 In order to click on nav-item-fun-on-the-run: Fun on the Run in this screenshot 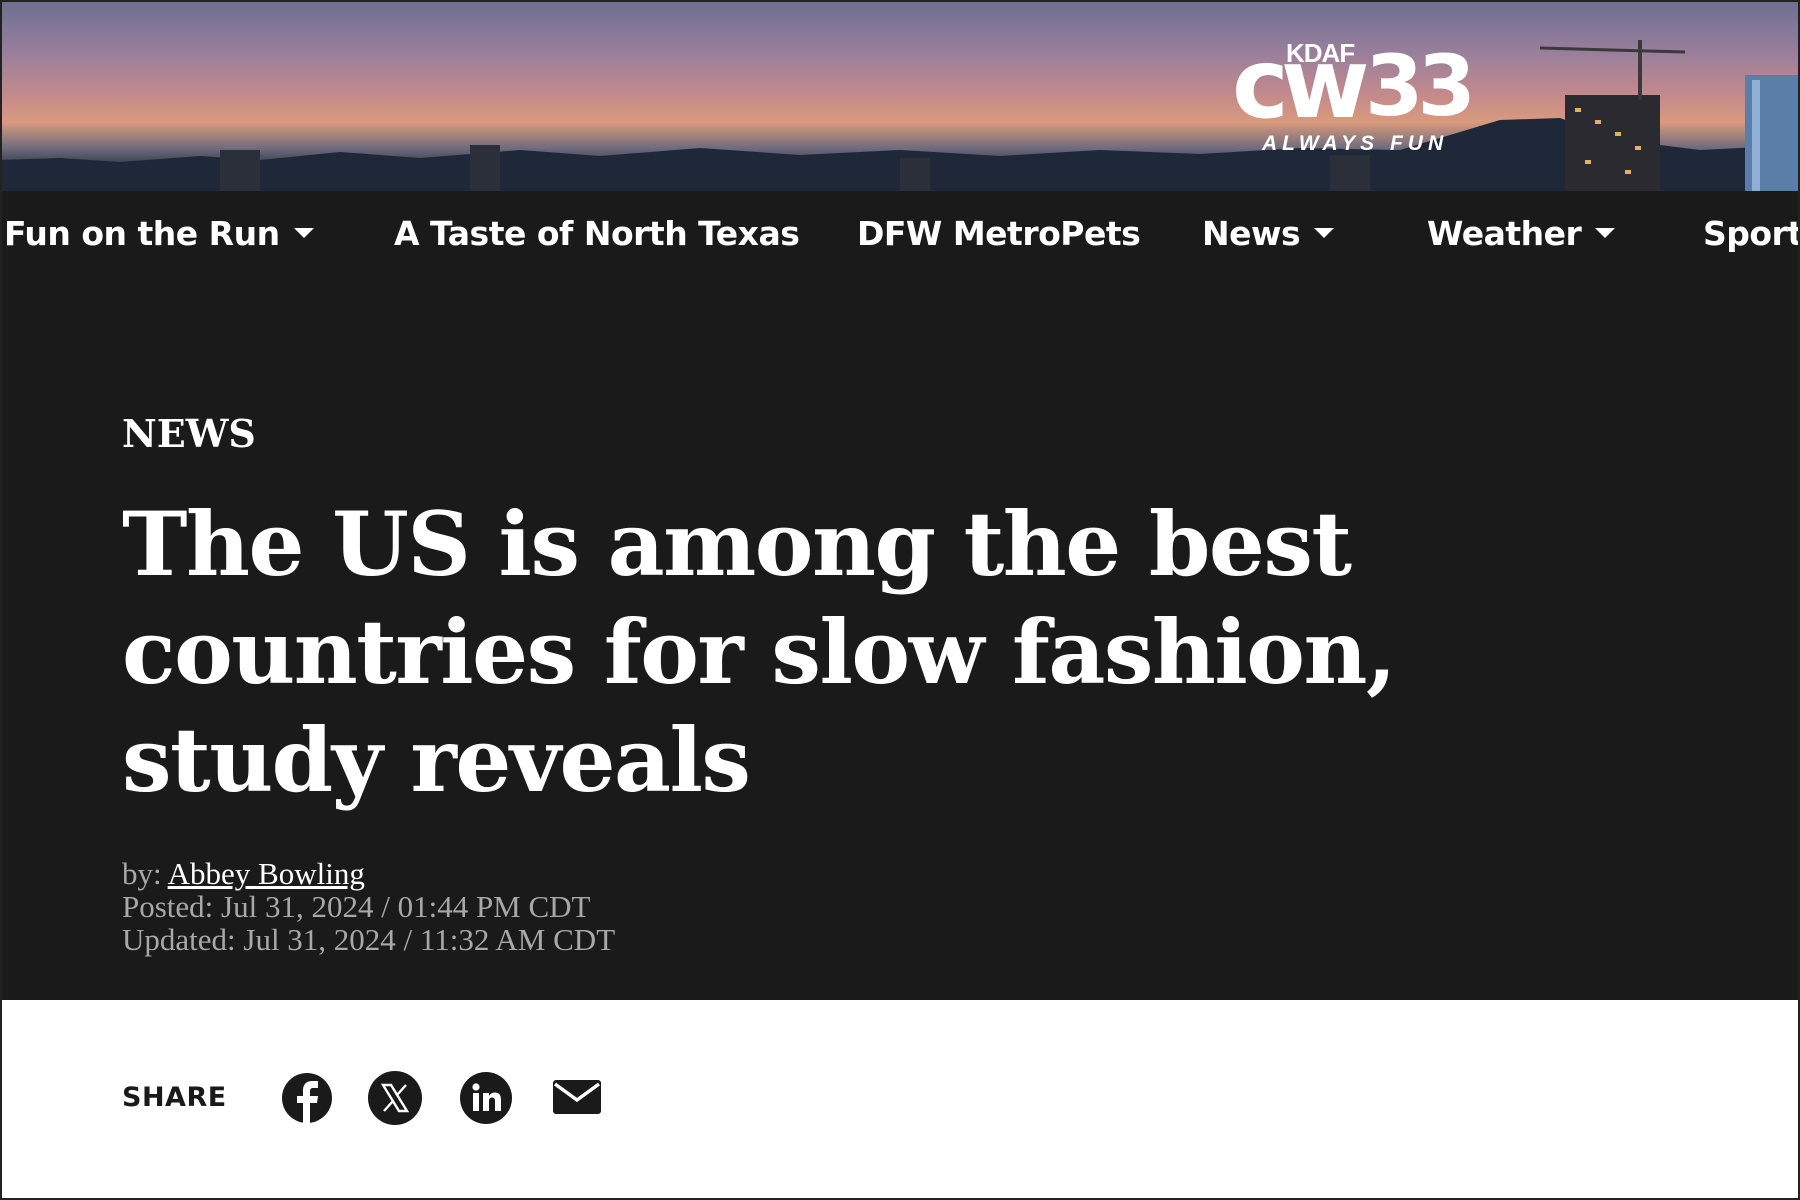, I will do `click(159, 234)`.